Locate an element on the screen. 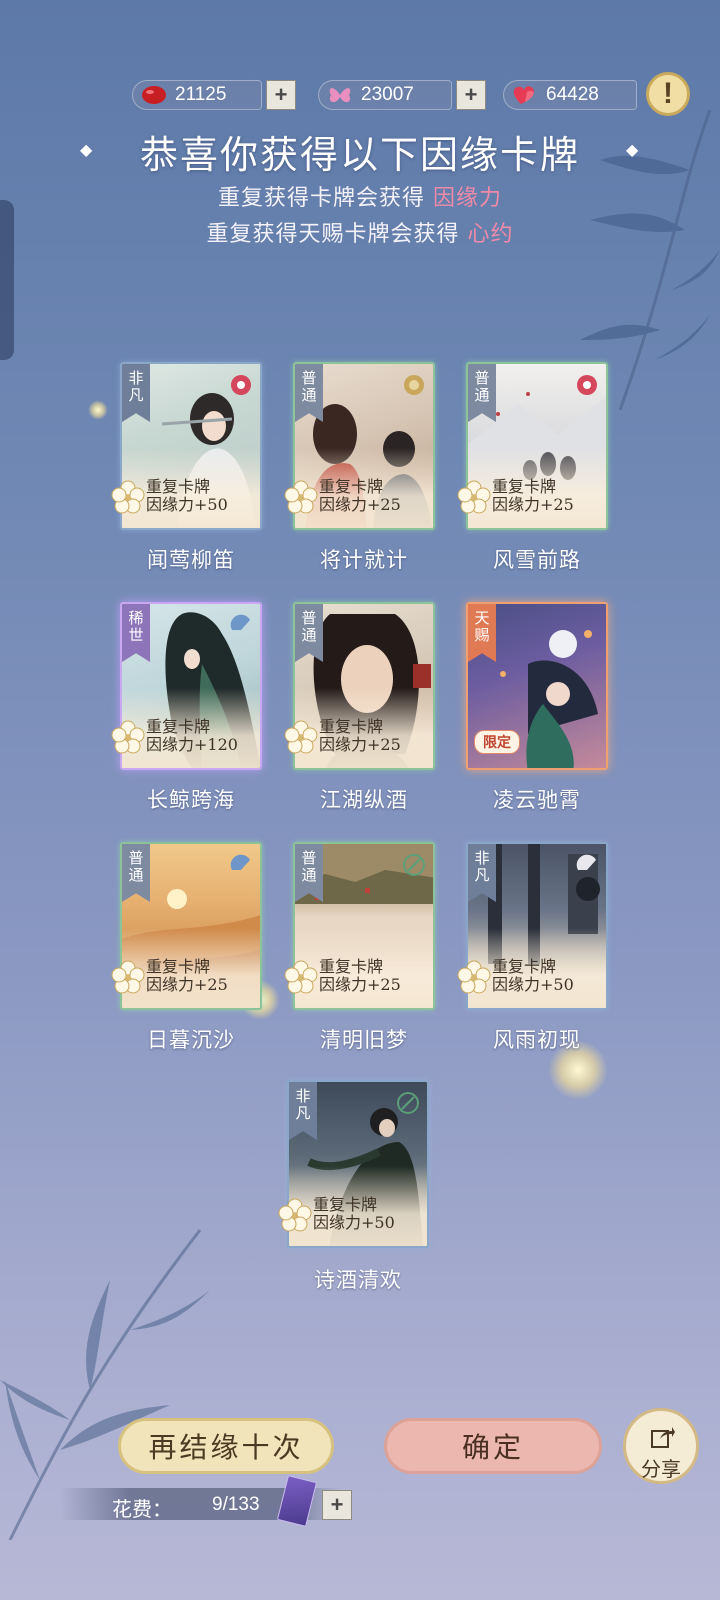 The image size is (720, 1600). currency-red-bean: 21125 + is located at coordinates (214, 95).